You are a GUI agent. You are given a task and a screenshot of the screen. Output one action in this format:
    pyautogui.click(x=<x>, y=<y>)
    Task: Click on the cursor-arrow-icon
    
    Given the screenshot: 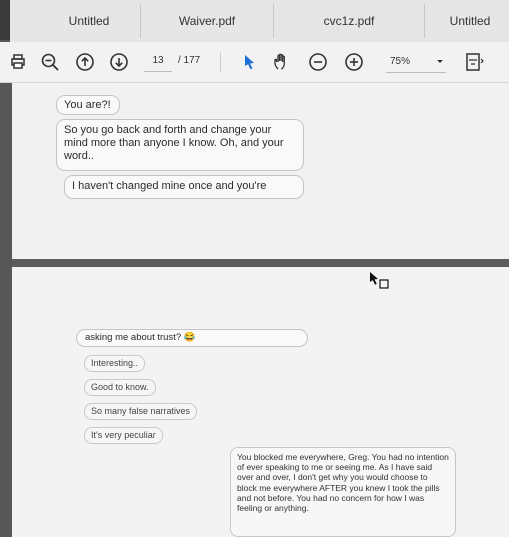 What is the action you would take?
    pyautogui.click(x=250, y=62)
    